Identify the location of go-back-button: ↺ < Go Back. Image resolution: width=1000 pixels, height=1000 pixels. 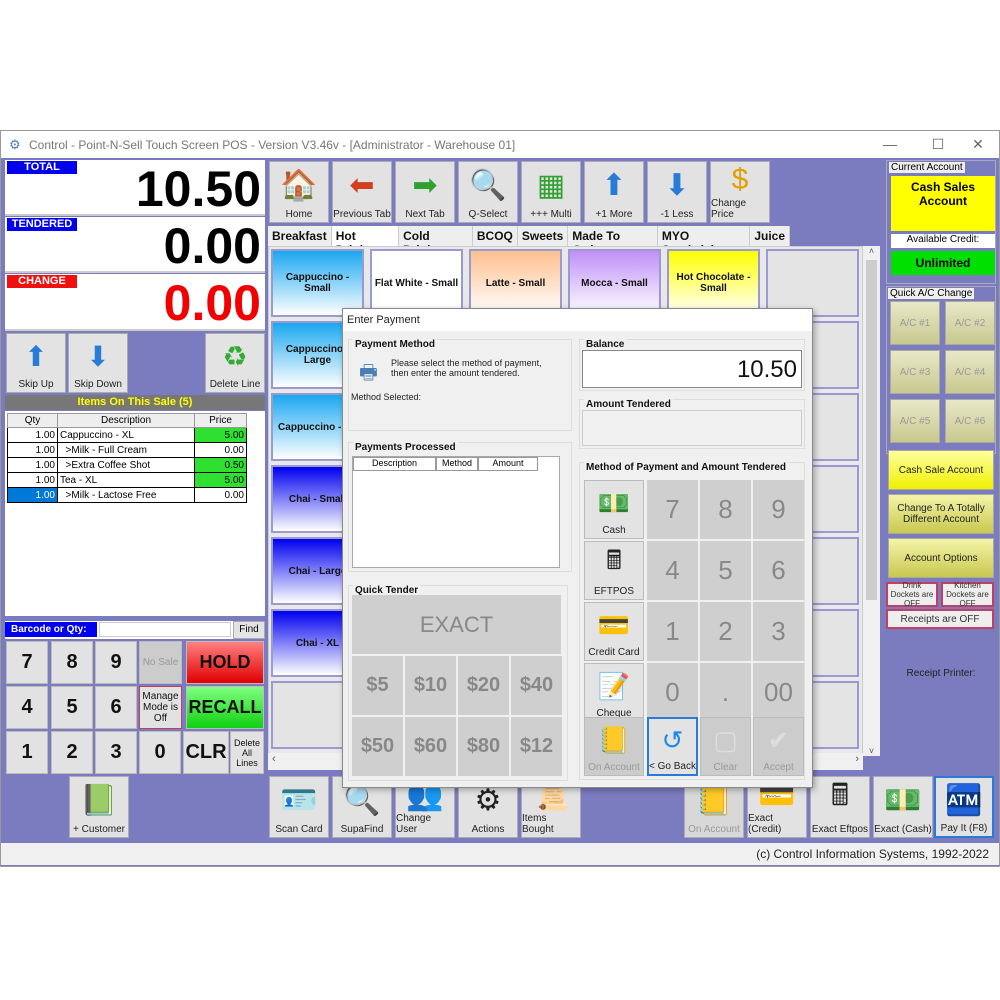
(672, 746).